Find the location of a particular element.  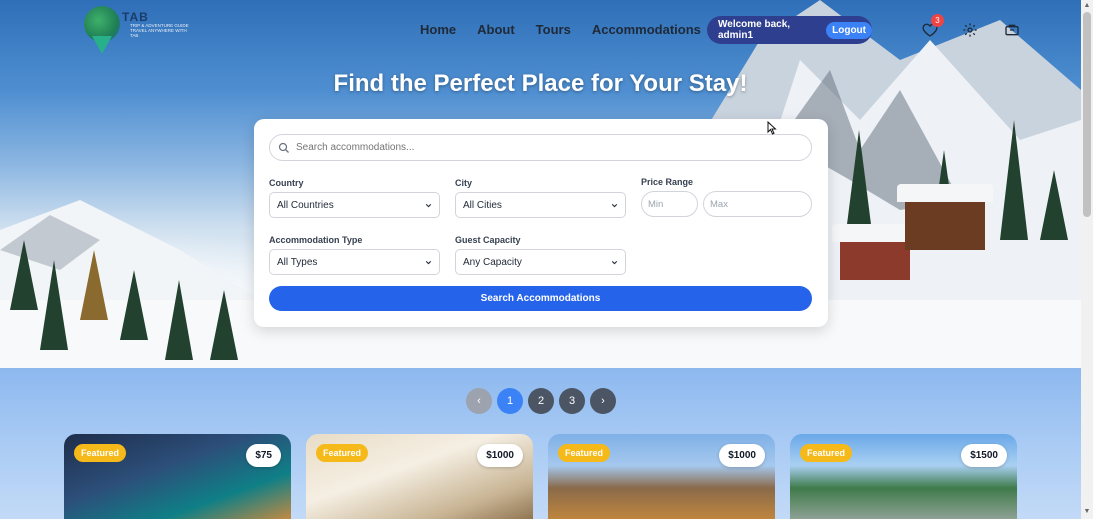

page-scrollbar: ▲ ▼ is located at coordinates (1087, 259).